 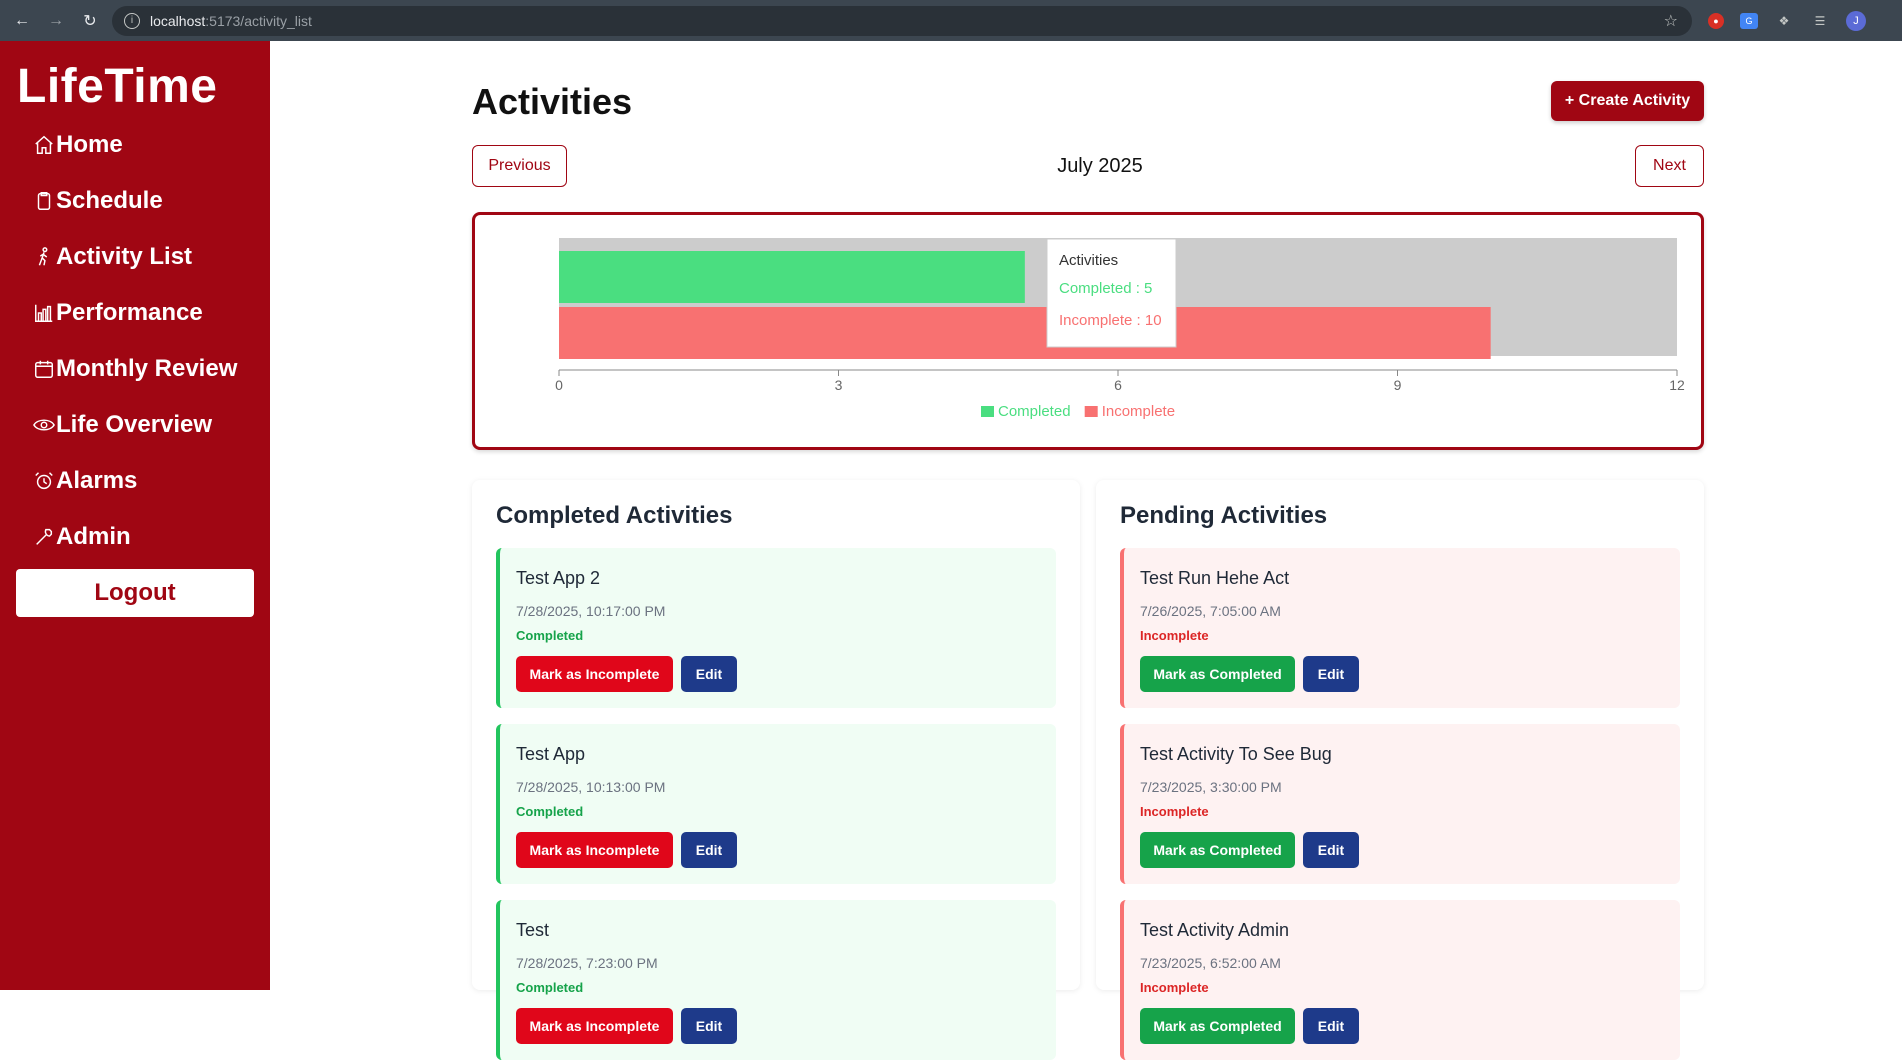 What do you see at coordinates (1110, 320) in the screenshot?
I see `tooltip-line: Incomplete : 10` at bounding box center [1110, 320].